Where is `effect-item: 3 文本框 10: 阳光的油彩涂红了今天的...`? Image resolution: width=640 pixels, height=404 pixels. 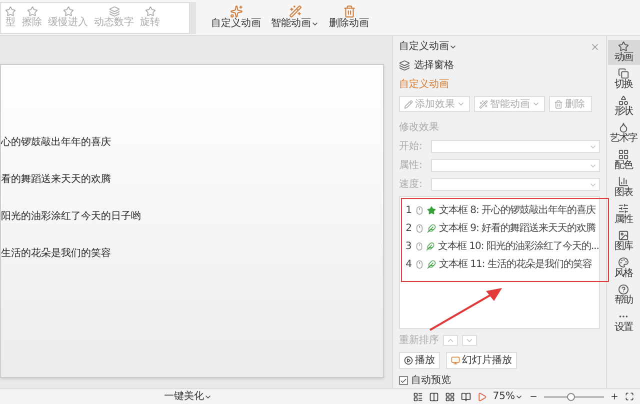
effect-item: 3 文本框 10: 阳光的油彩涂红了今天的... is located at coordinates (501, 246).